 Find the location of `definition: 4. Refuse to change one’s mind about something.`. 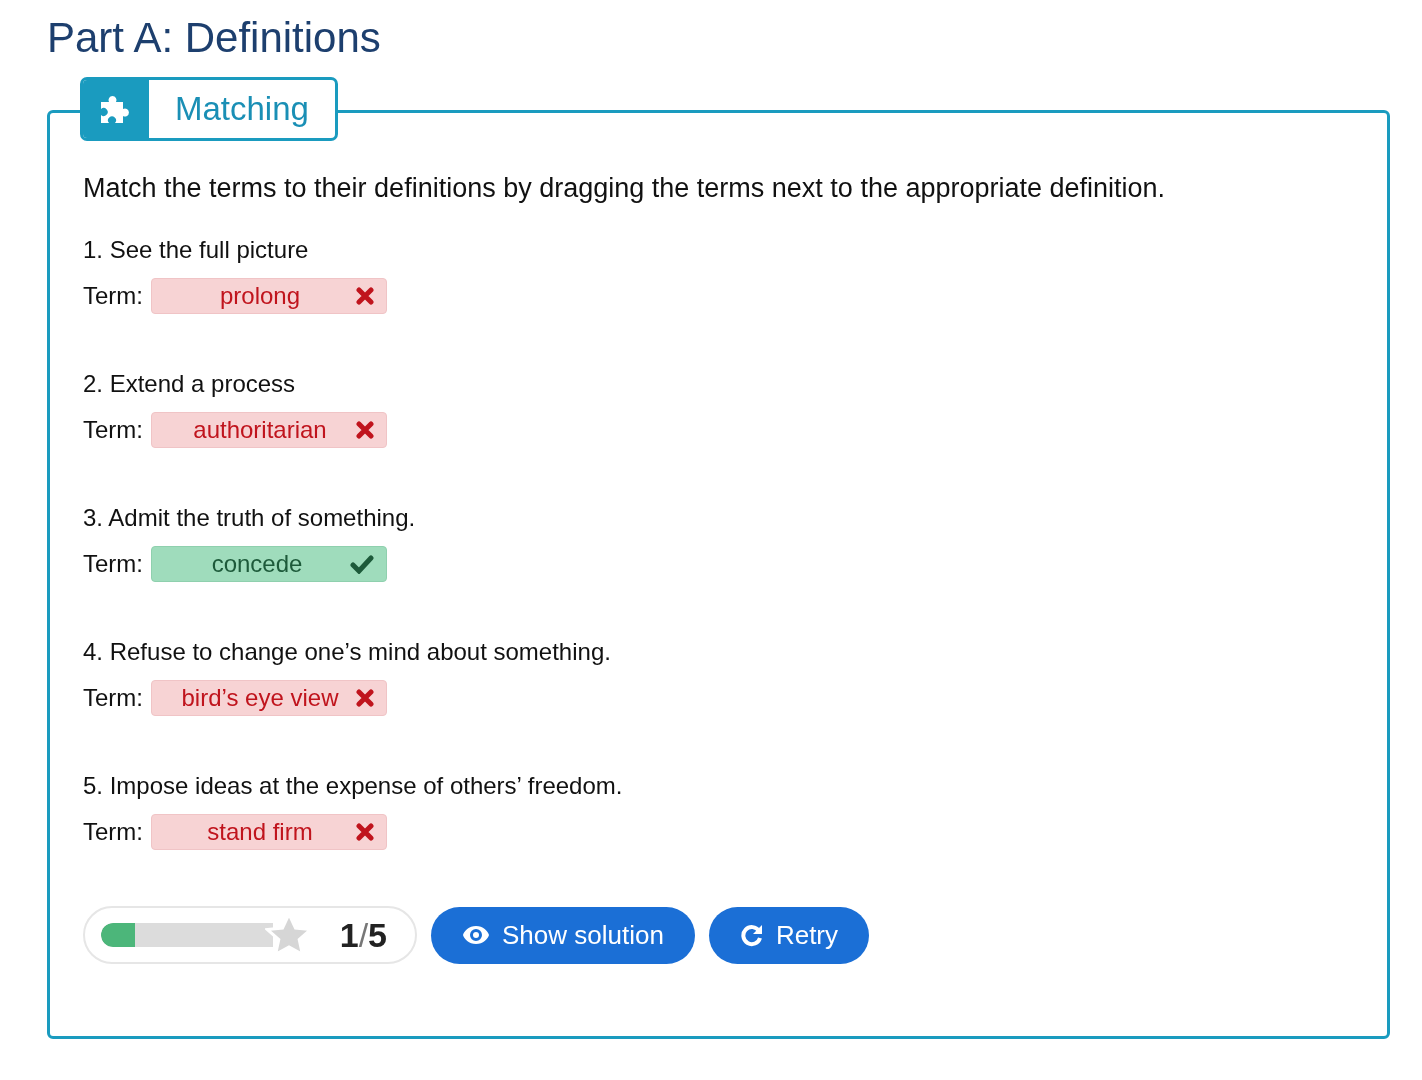

definition: 4. Refuse to change one’s mind about something. is located at coordinates (347, 652).